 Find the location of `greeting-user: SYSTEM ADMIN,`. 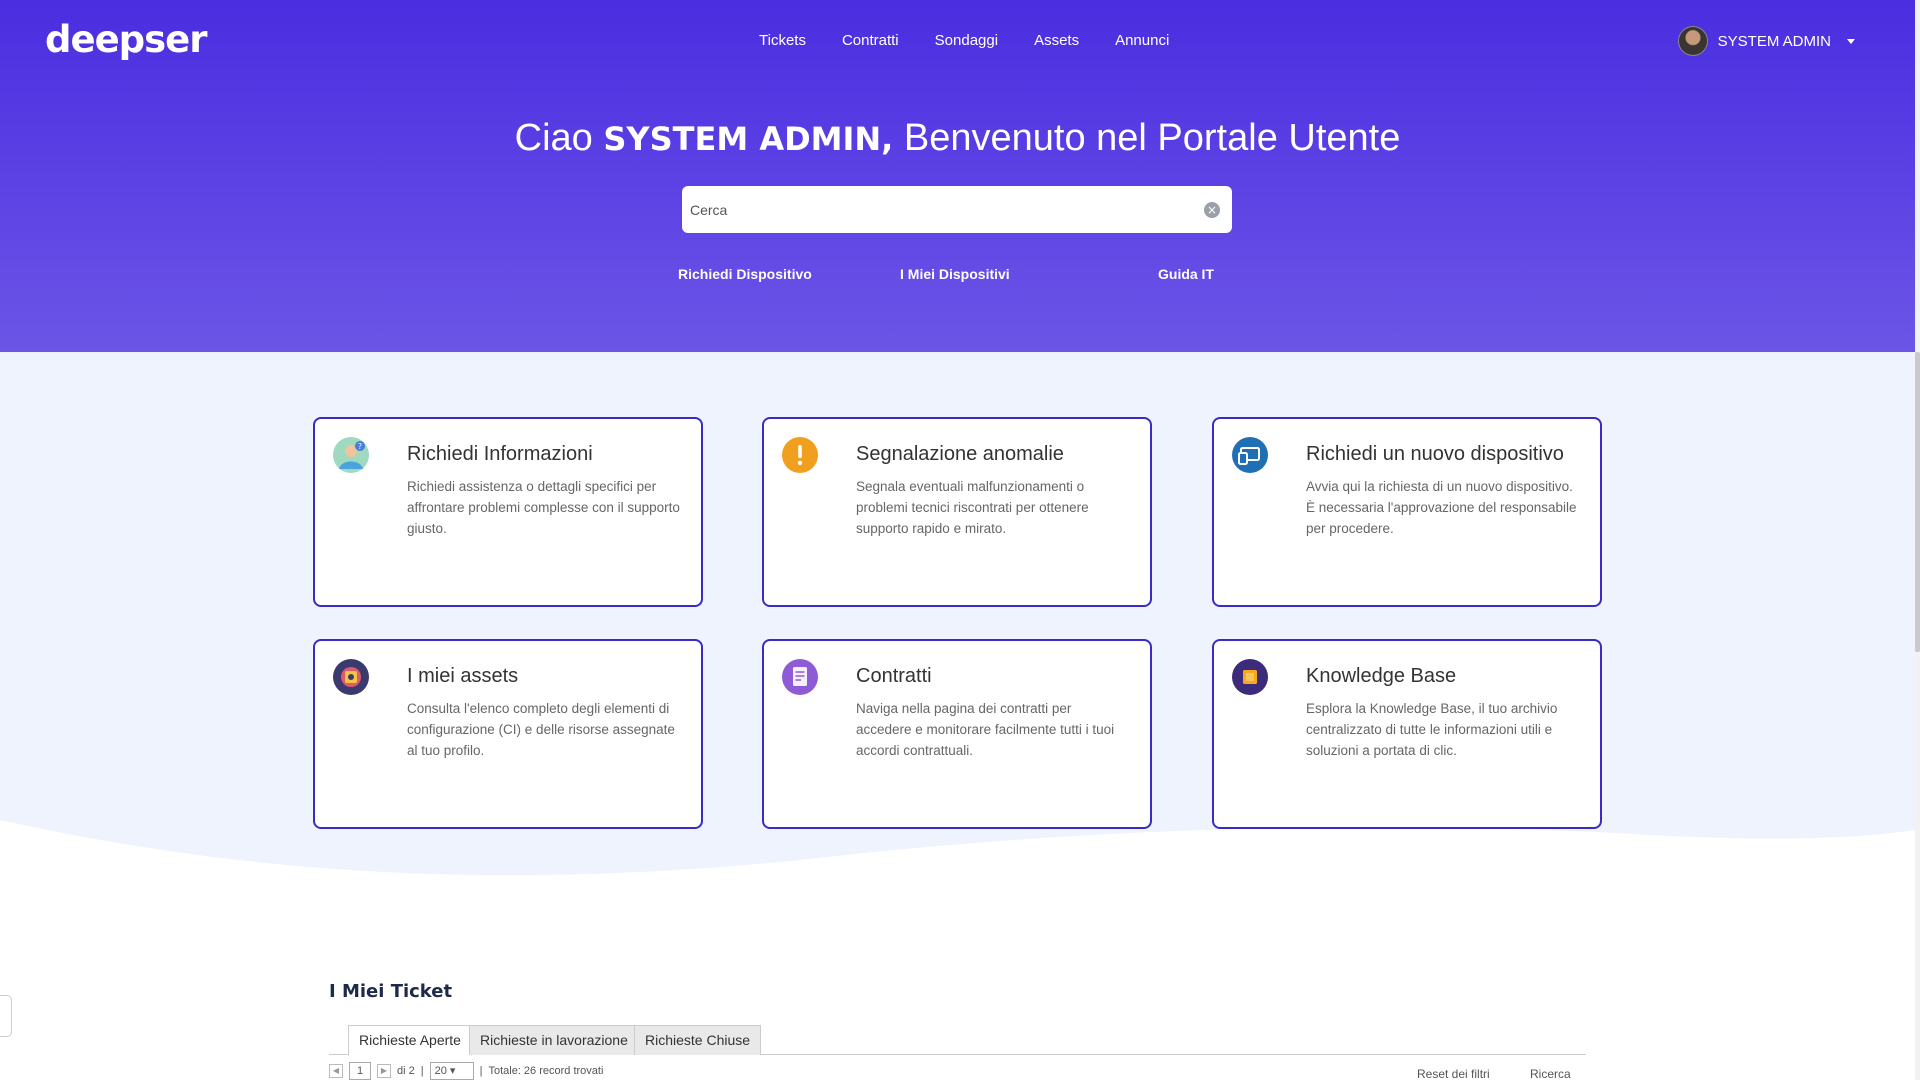

greeting-user: SYSTEM ADMIN, is located at coordinates (748, 139).